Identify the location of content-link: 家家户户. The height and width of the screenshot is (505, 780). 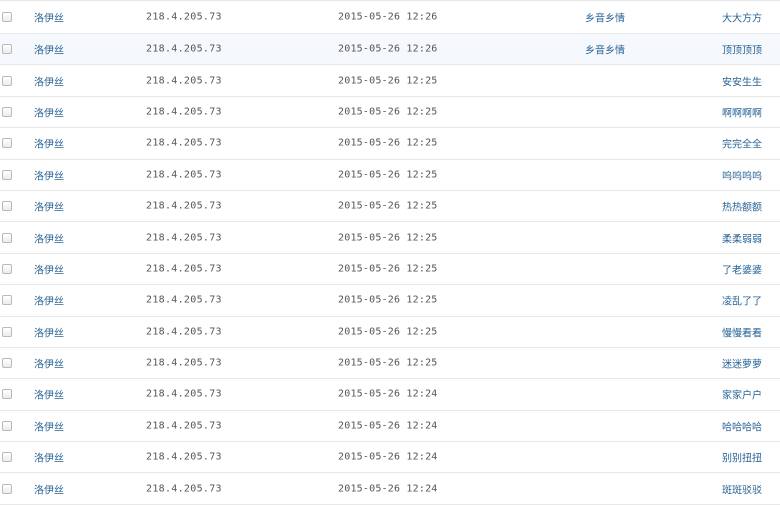
(742, 394).